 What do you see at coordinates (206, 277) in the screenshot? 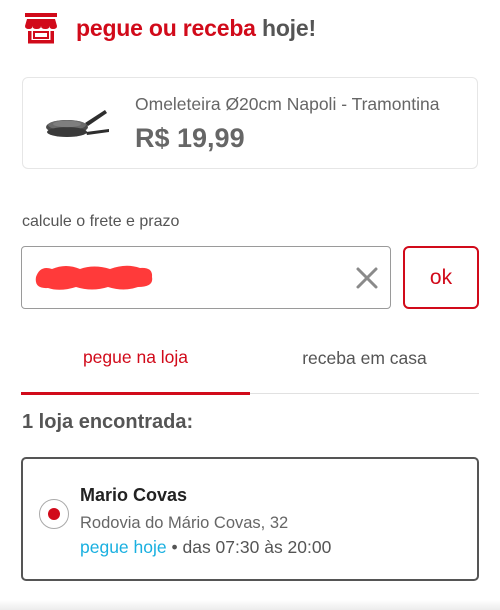
I see `cep-input` at bounding box center [206, 277].